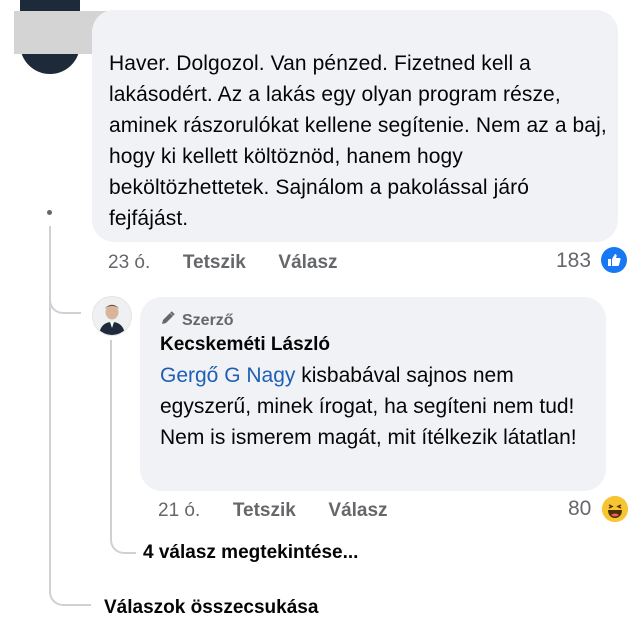 This screenshot has width=640, height=623. Describe the element at coordinates (179, 510) in the screenshot. I see `reply-time: 21 ó.` at that location.